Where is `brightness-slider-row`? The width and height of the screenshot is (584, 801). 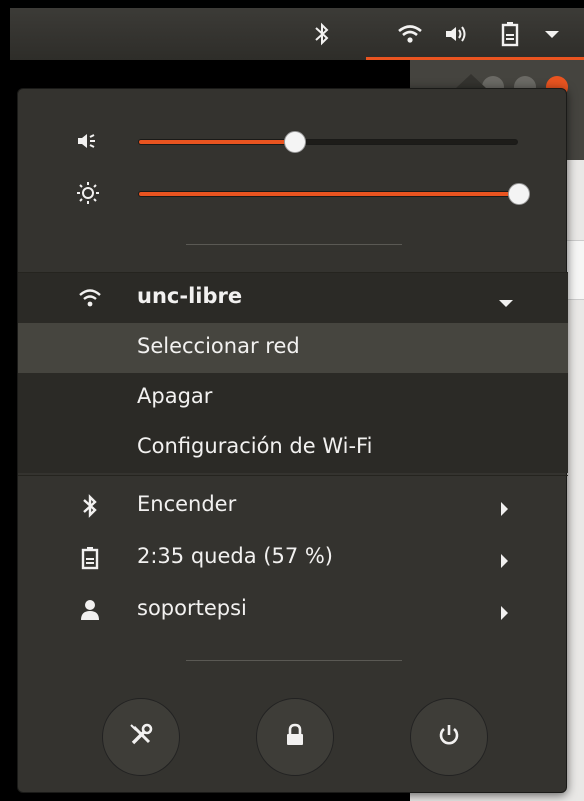
brightness-slider-row is located at coordinates (293, 193).